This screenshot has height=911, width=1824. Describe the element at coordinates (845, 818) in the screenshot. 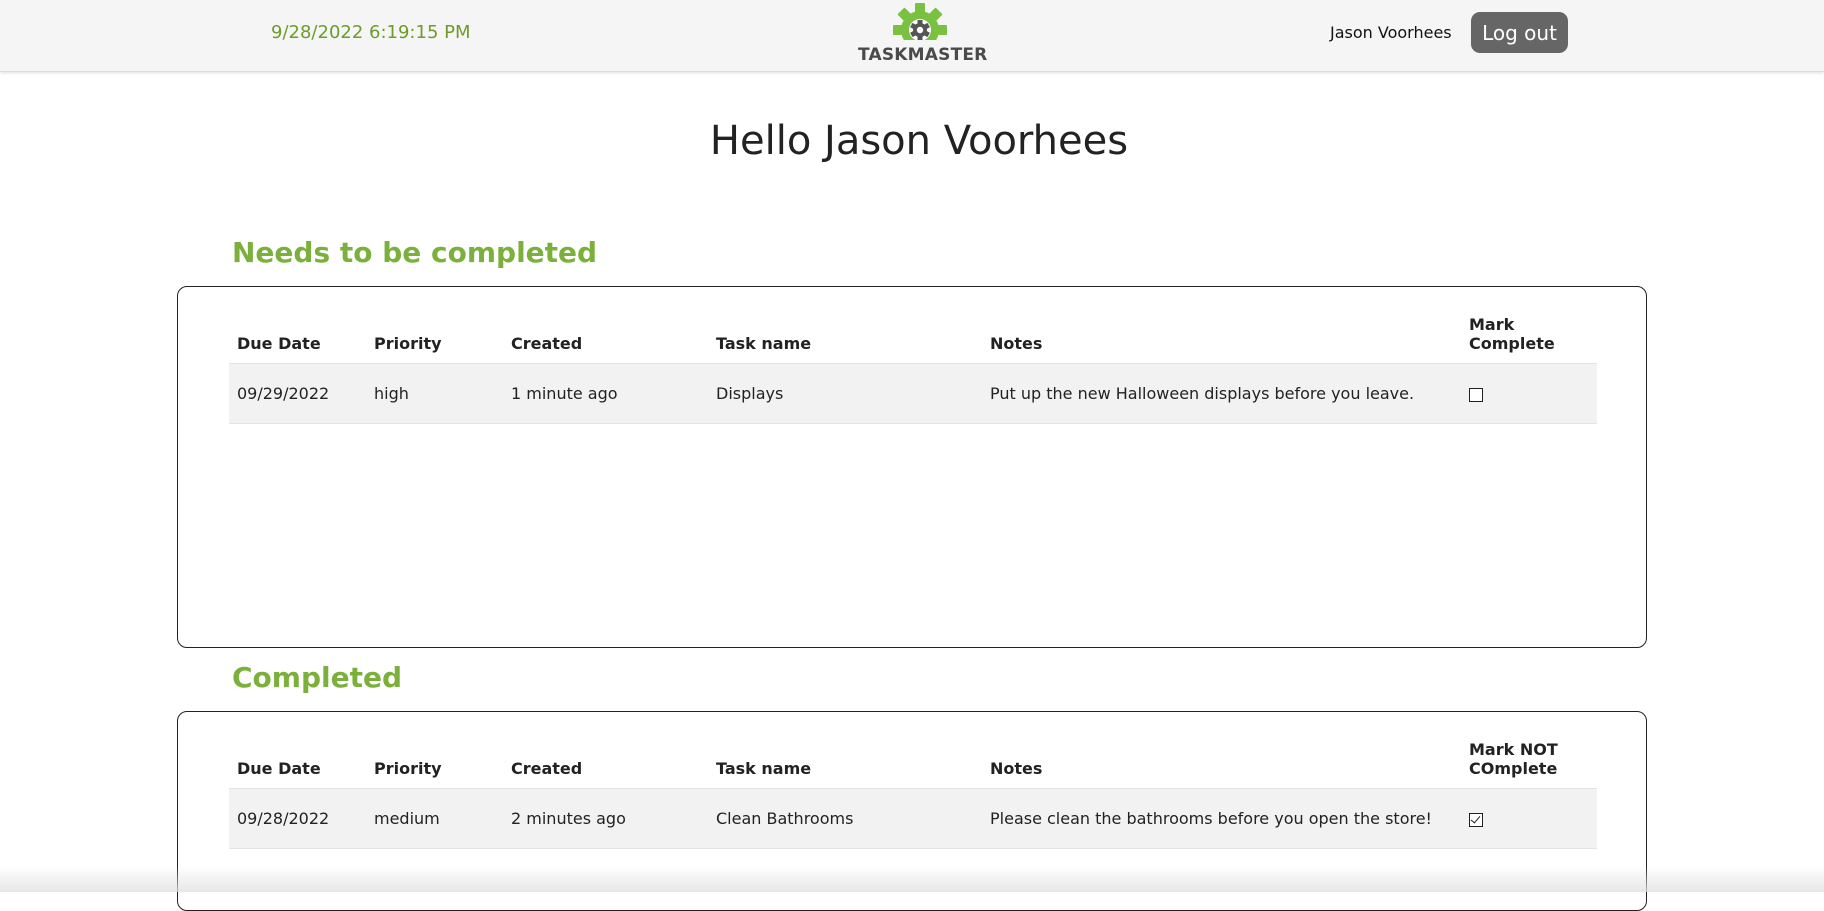

I see `cell-task-name: Clean Bathrooms` at that location.